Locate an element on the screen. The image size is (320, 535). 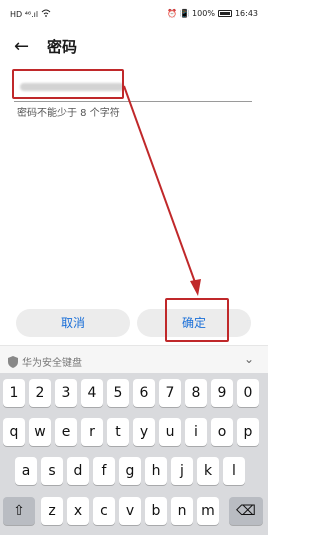
key-y: y is located at coordinates (144, 432).